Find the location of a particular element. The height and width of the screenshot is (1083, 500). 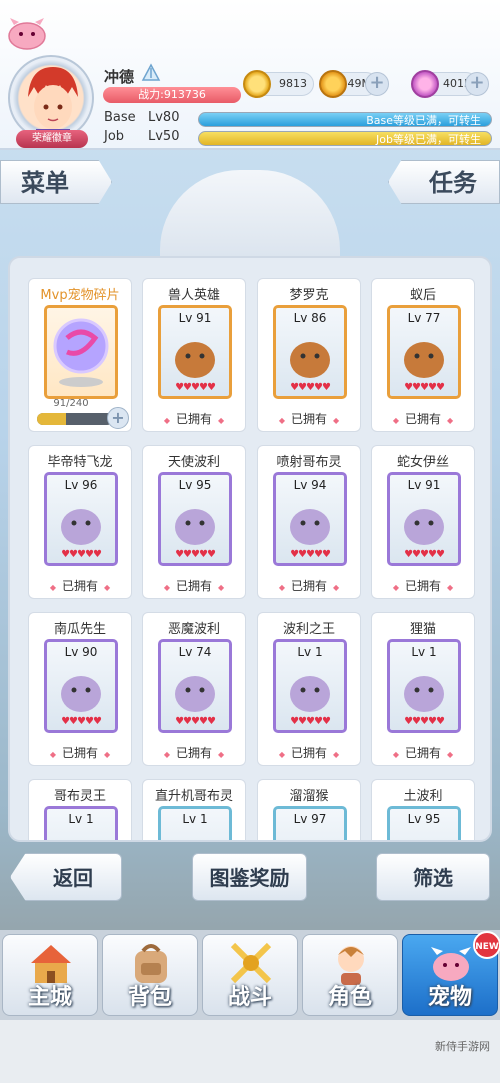

combat-power: 战力:913736 is located at coordinates (172, 95).